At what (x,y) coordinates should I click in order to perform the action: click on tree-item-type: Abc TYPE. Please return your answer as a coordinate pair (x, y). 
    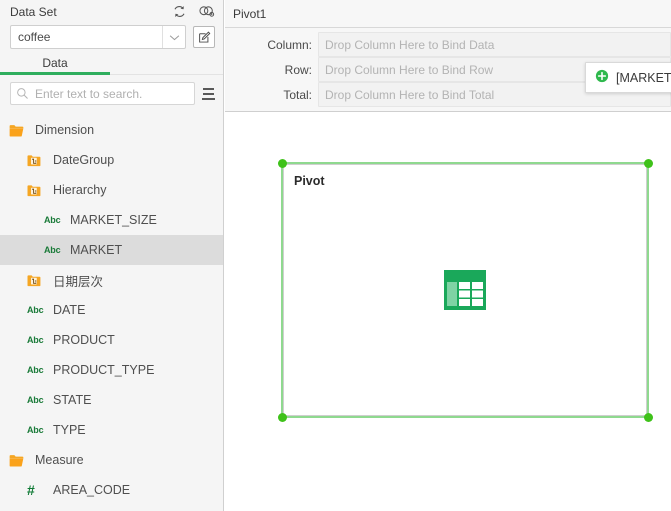
    Looking at the image, I should click on (111, 430).